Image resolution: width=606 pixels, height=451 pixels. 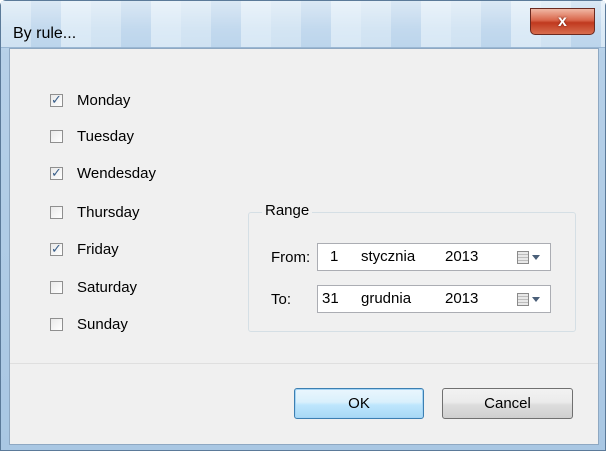 I want to click on to-day: 31, so click(x=330, y=298).